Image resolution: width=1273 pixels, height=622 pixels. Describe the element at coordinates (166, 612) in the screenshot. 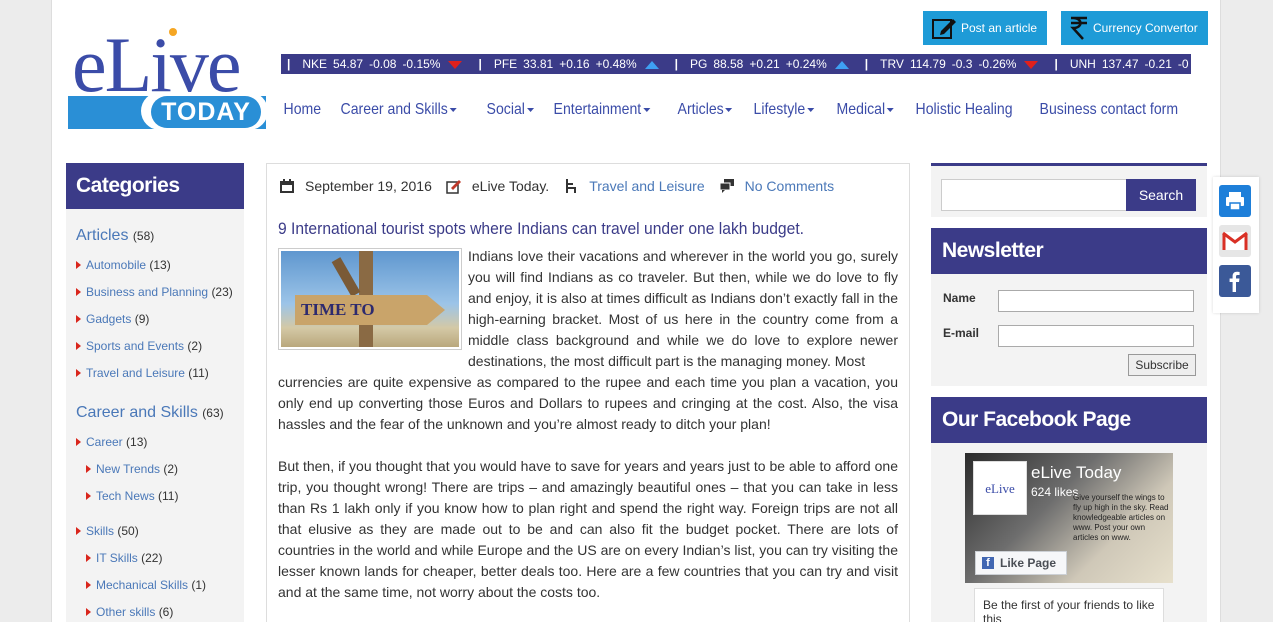

I see `category-other-skills-count: (6)` at that location.